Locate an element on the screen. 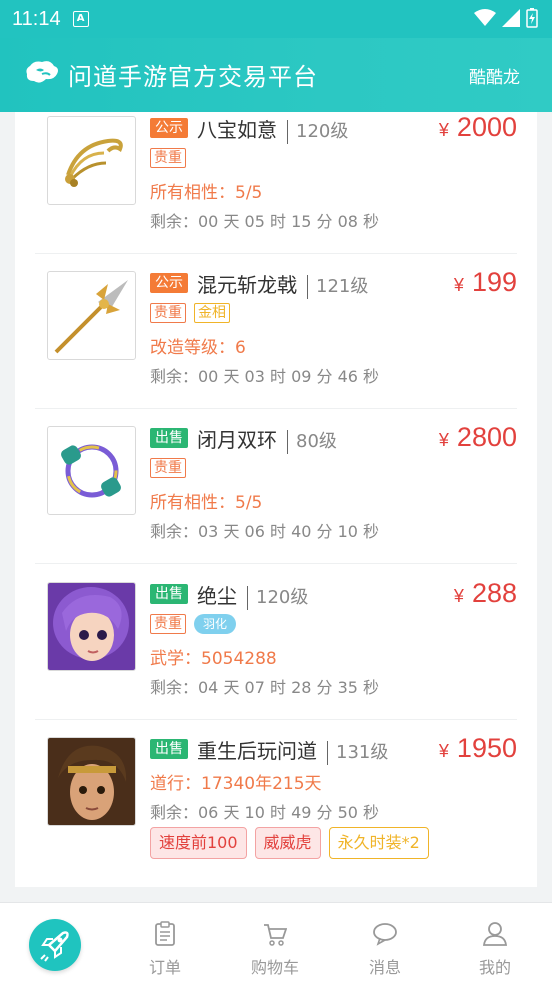 Image resolution: width=552 pixels, height=984 pixels. rocket-icon is located at coordinates (54, 946).